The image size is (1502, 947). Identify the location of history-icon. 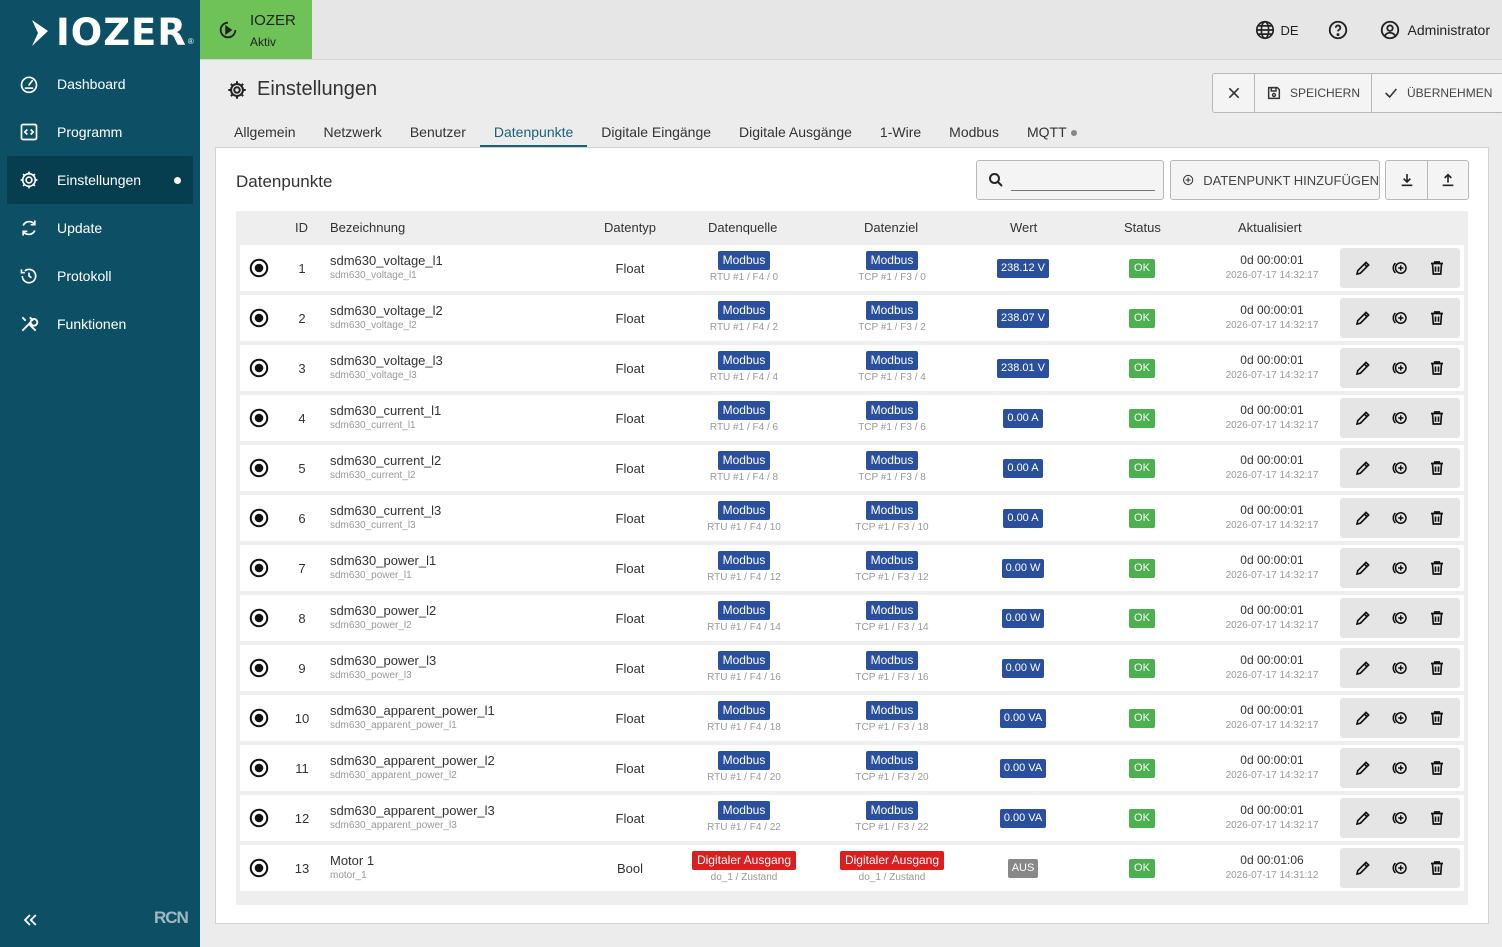
(28, 276).